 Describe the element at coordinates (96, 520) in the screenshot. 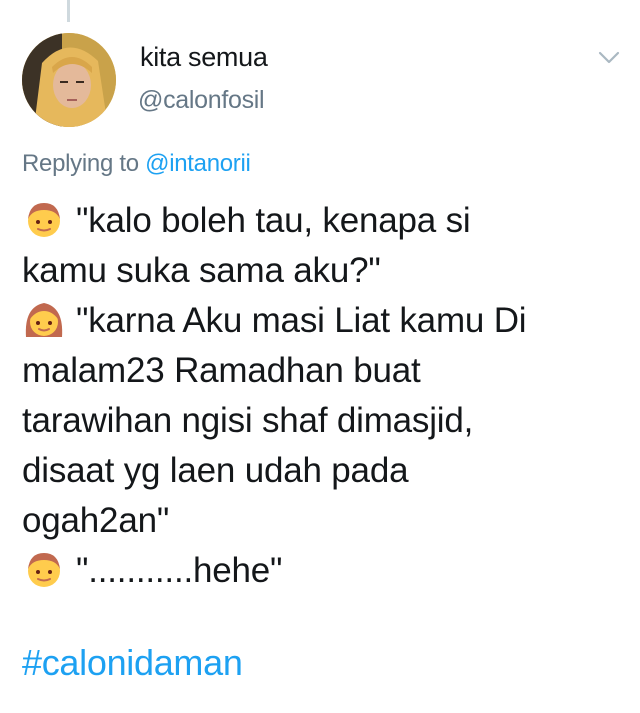

I see `tweet-line-text: ogah2an"` at that location.